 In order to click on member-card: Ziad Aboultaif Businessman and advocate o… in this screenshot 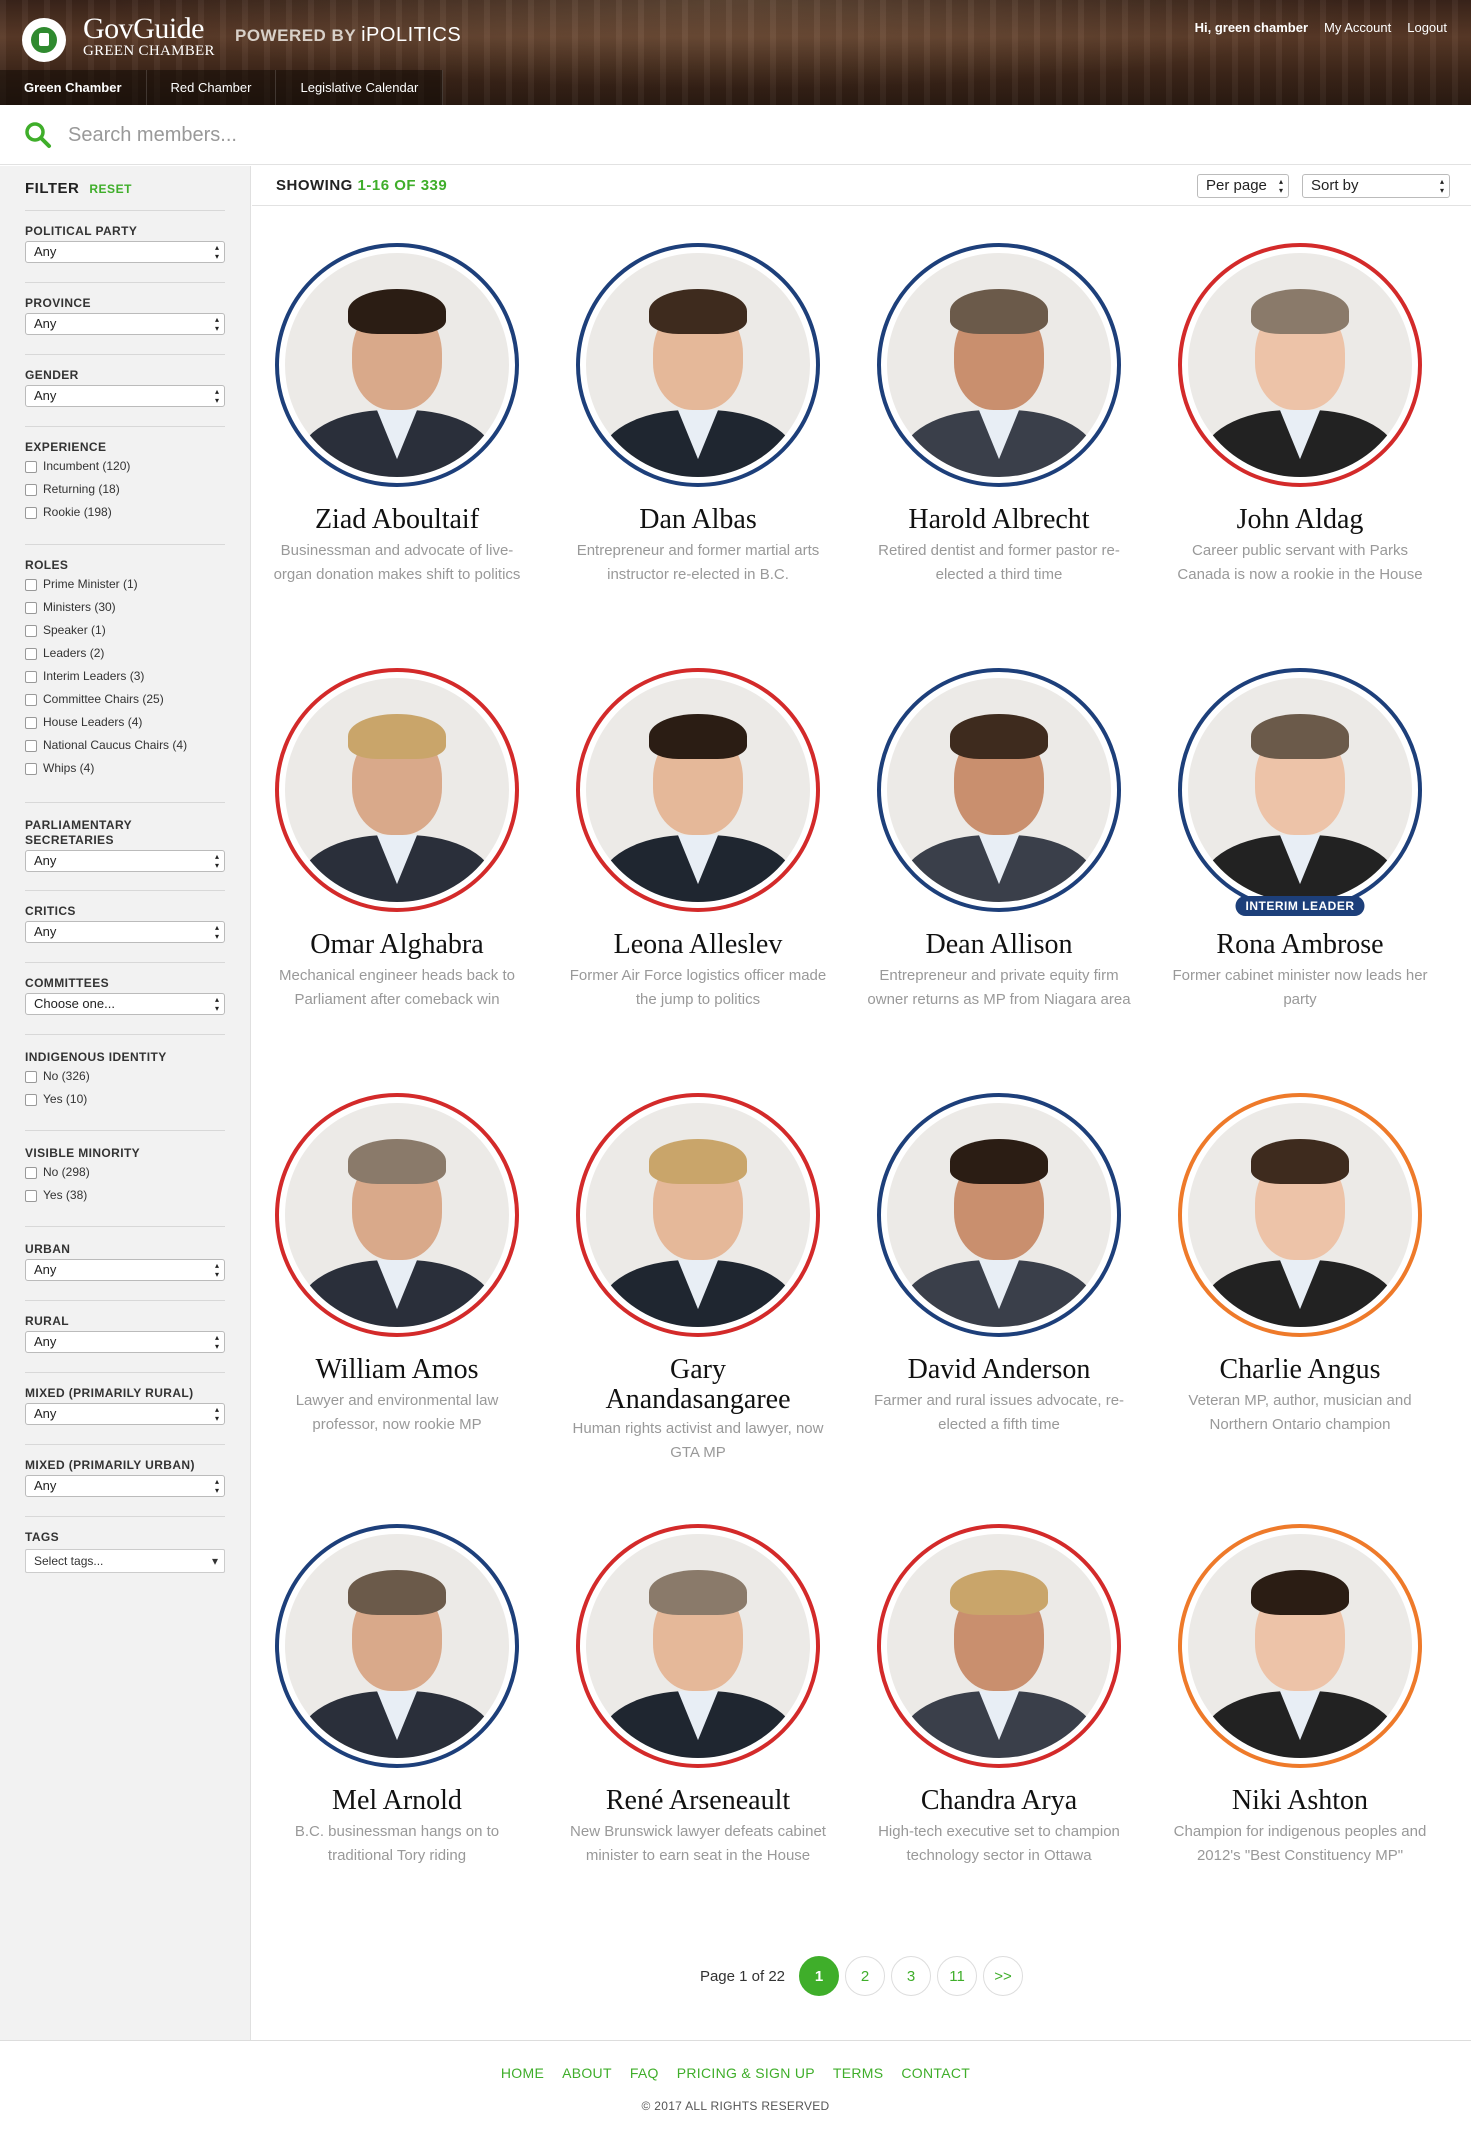, I will do `click(397, 413)`.